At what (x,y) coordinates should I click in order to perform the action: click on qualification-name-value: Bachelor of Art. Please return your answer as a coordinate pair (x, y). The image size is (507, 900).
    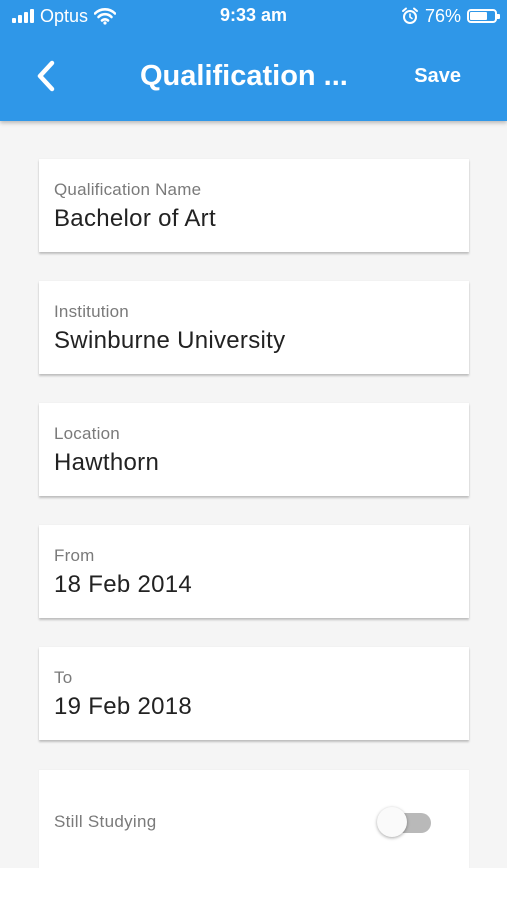
    Looking at the image, I should click on (135, 219).